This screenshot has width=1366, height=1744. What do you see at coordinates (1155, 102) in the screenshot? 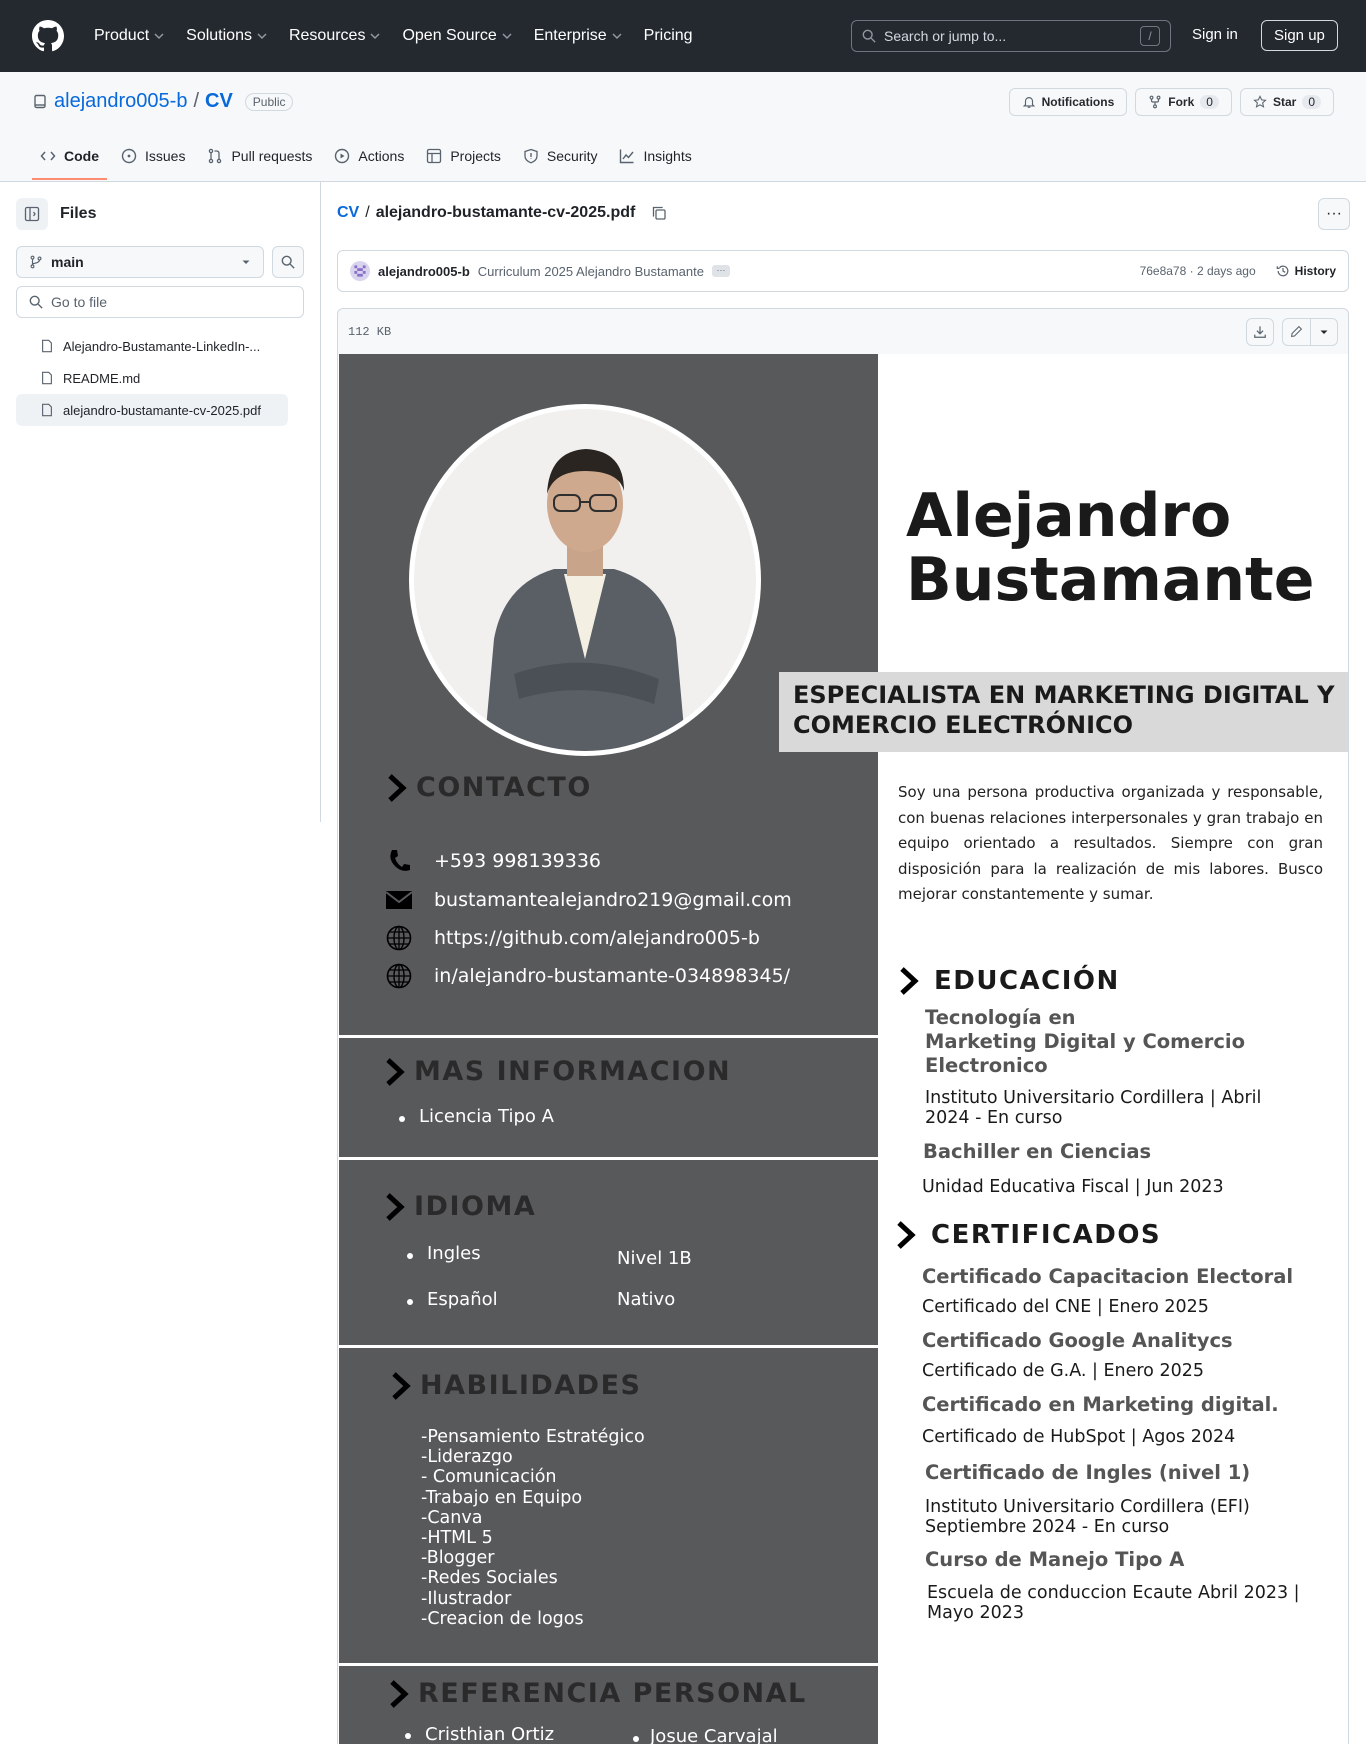
I see `fork-icon` at bounding box center [1155, 102].